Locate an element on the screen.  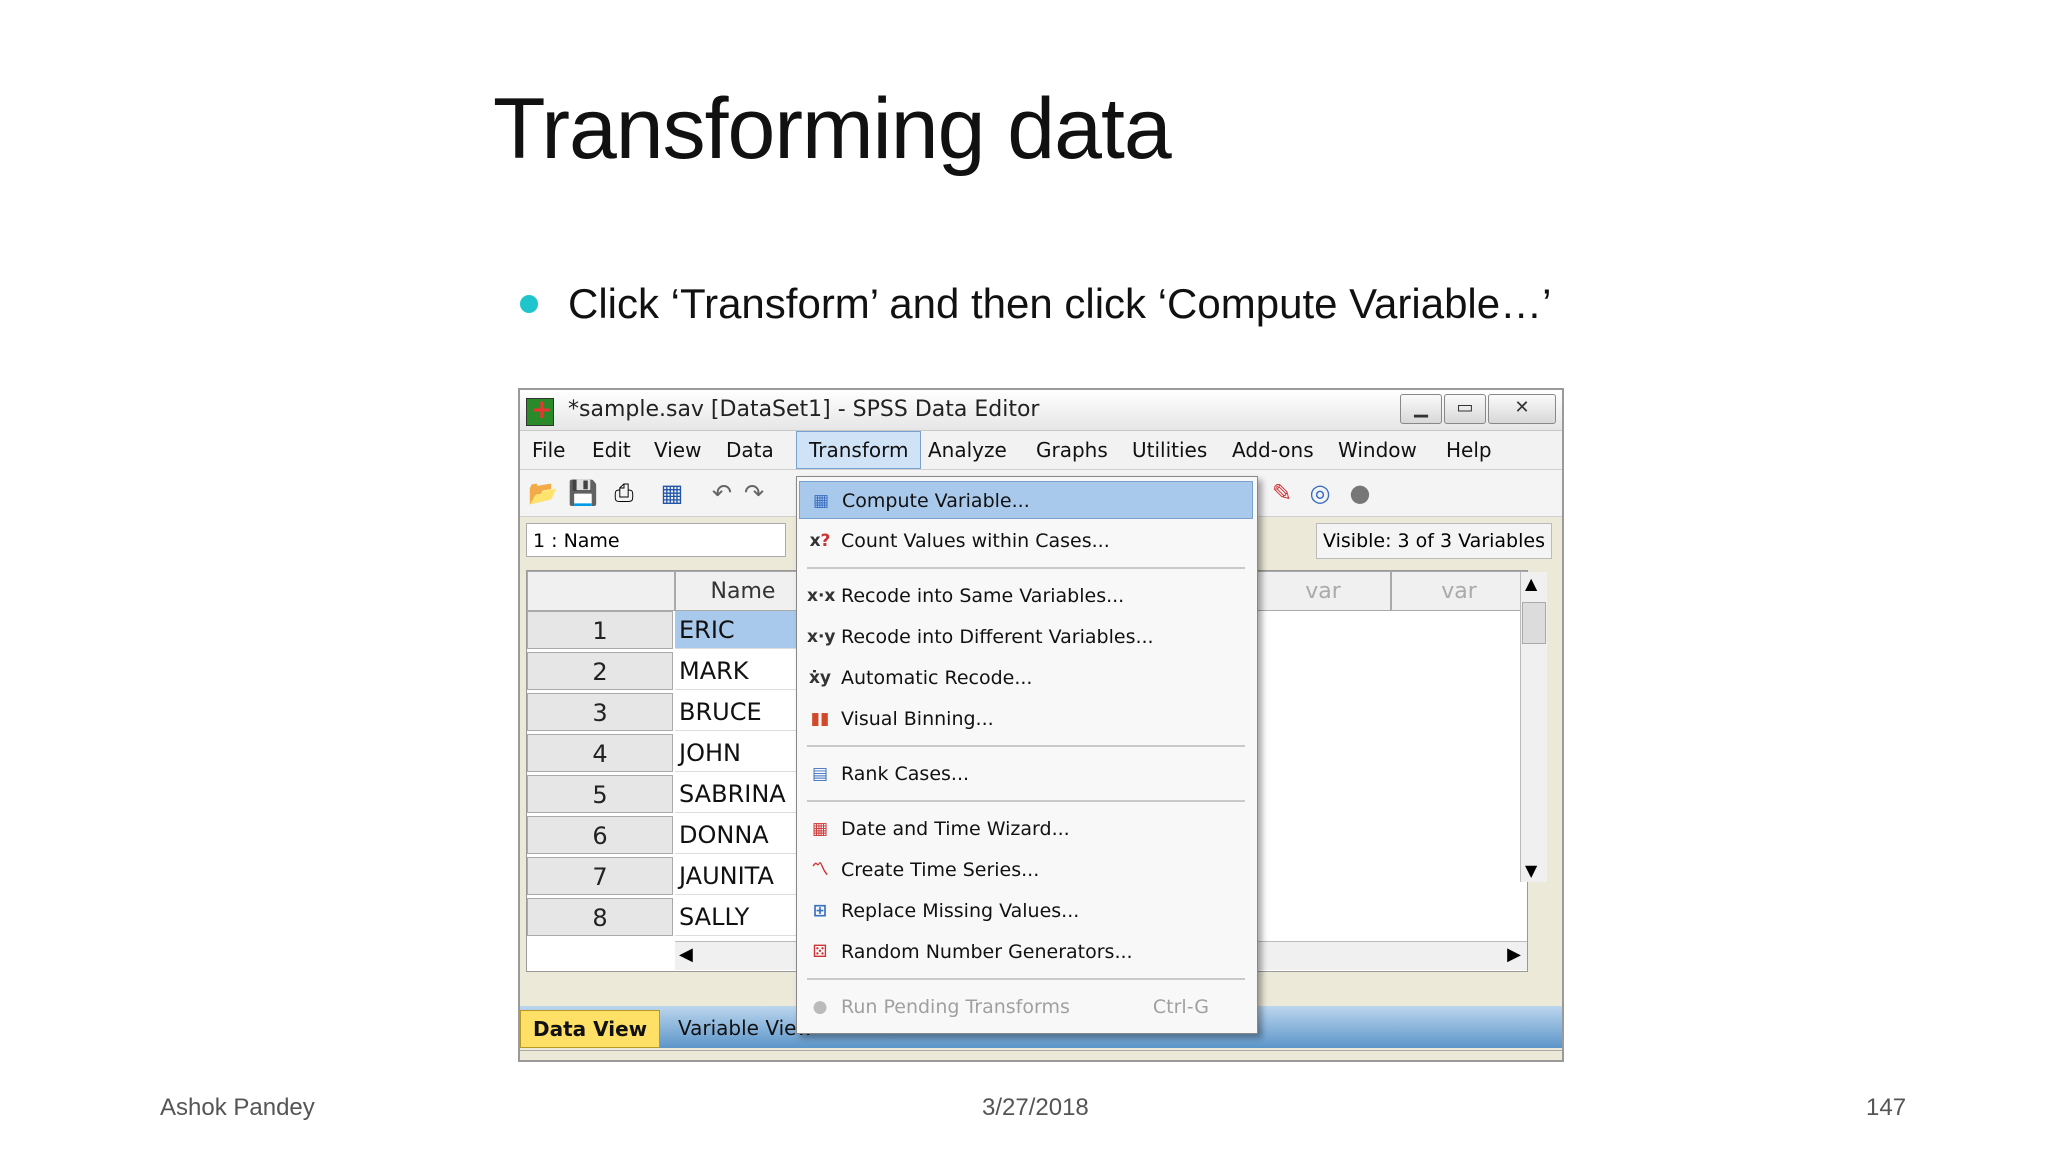
maximize-button: ▭ is located at coordinates (1465, 409).